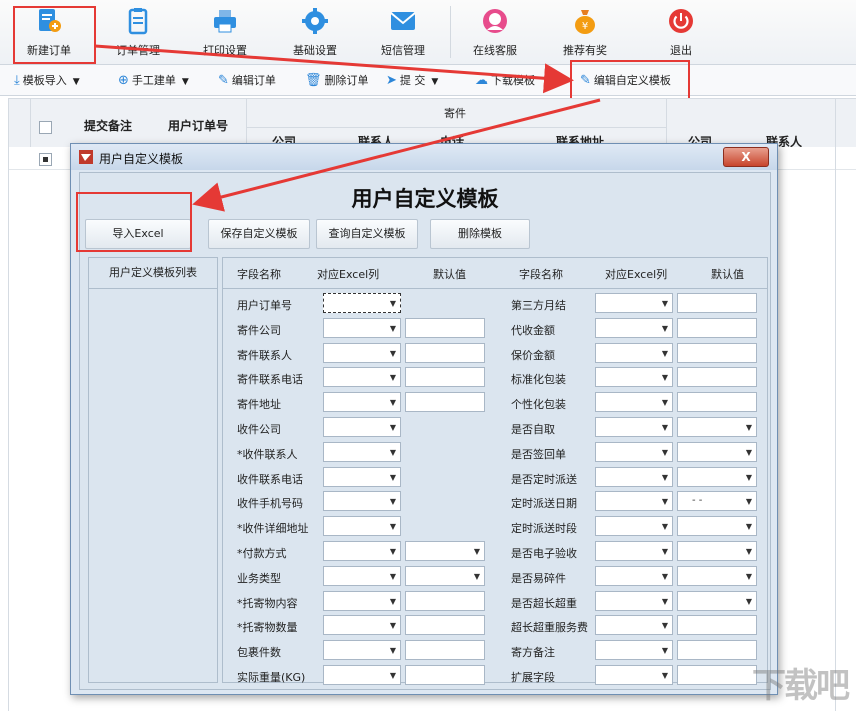 This screenshot has height=711, width=856. I want to click on arrow-to-import-excel, so click(396, 155).